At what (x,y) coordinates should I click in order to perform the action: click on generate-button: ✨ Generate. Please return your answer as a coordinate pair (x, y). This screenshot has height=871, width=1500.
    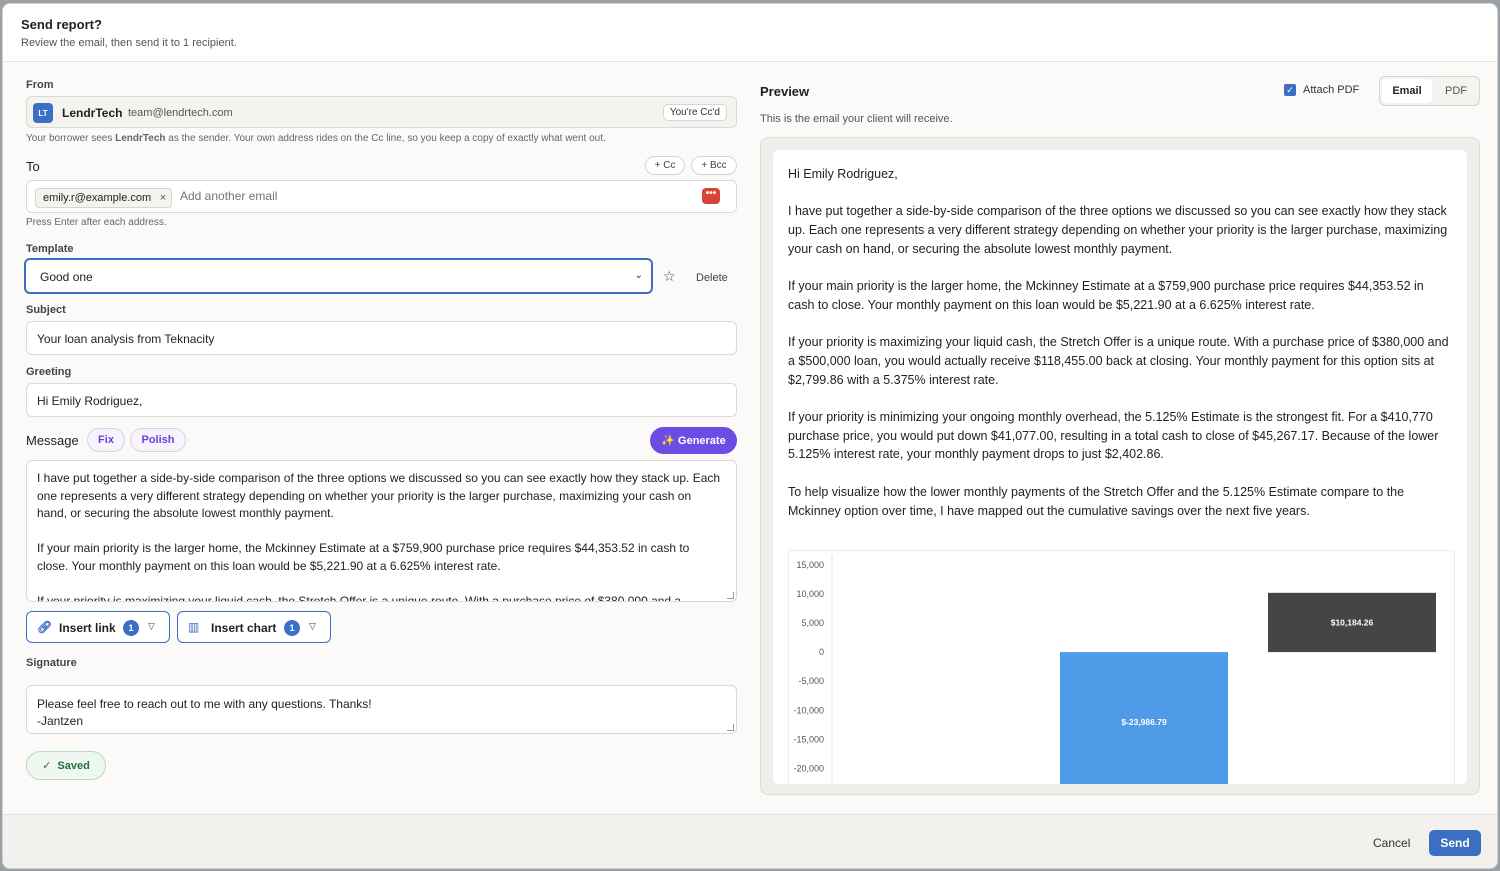
    Looking at the image, I should click on (693, 440).